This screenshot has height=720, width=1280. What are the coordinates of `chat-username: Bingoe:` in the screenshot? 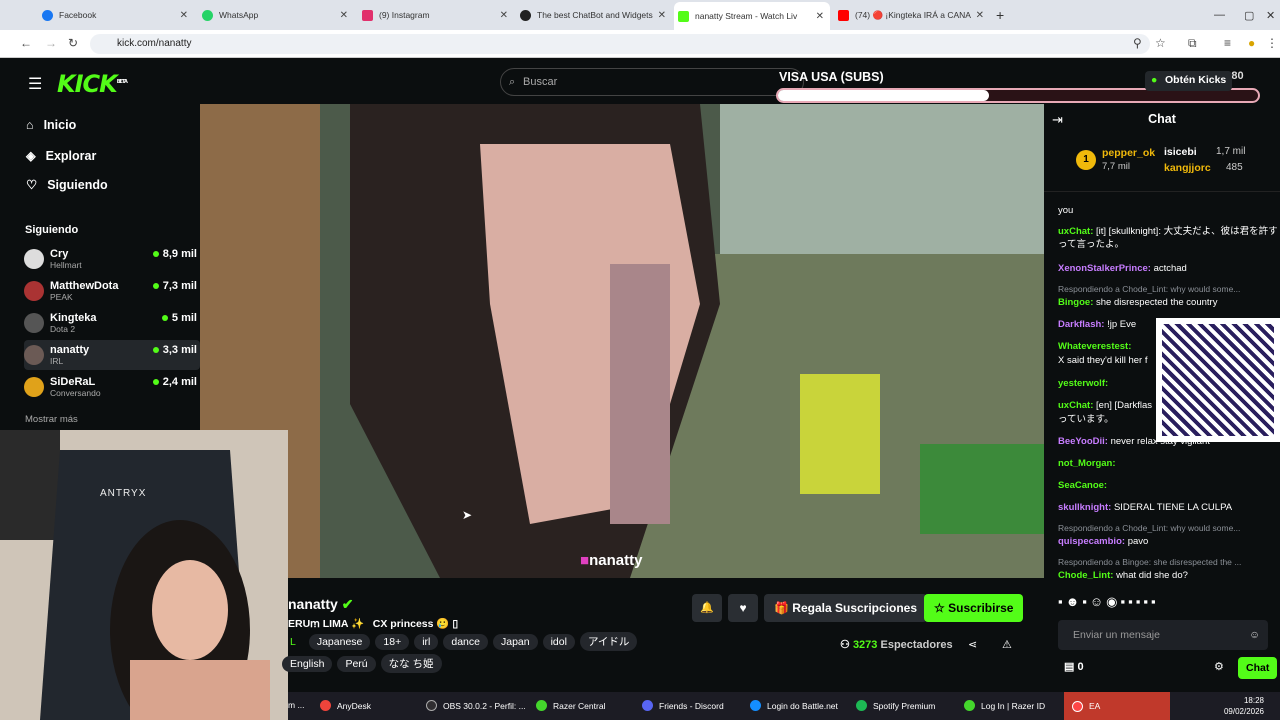 It's located at (1075, 302).